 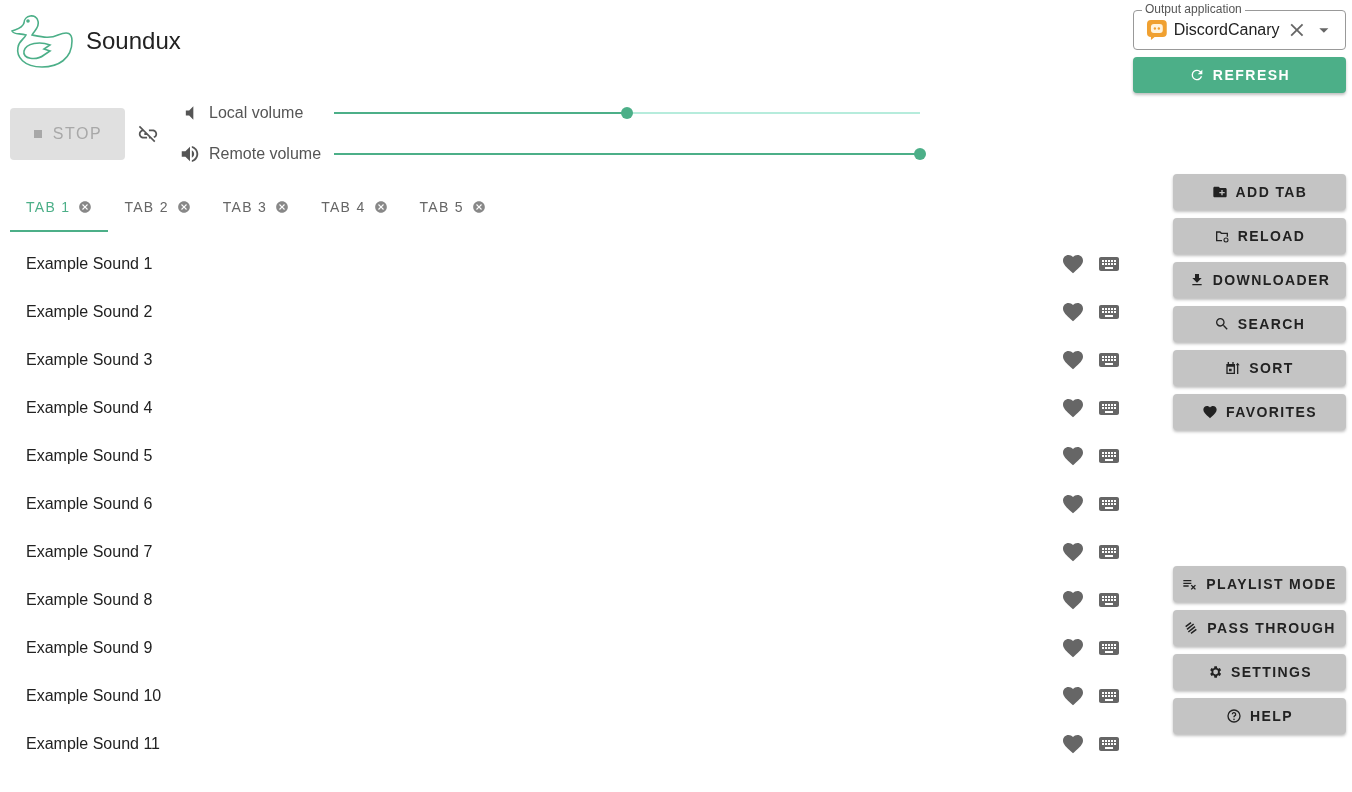 What do you see at coordinates (1259, 368) in the screenshot?
I see `action-button: SORT` at bounding box center [1259, 368].